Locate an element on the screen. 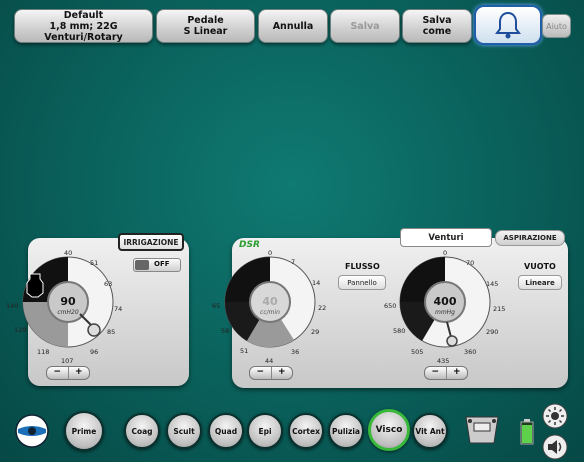  vacuum-scale-label: 650 is located at coordinates (390, 306).